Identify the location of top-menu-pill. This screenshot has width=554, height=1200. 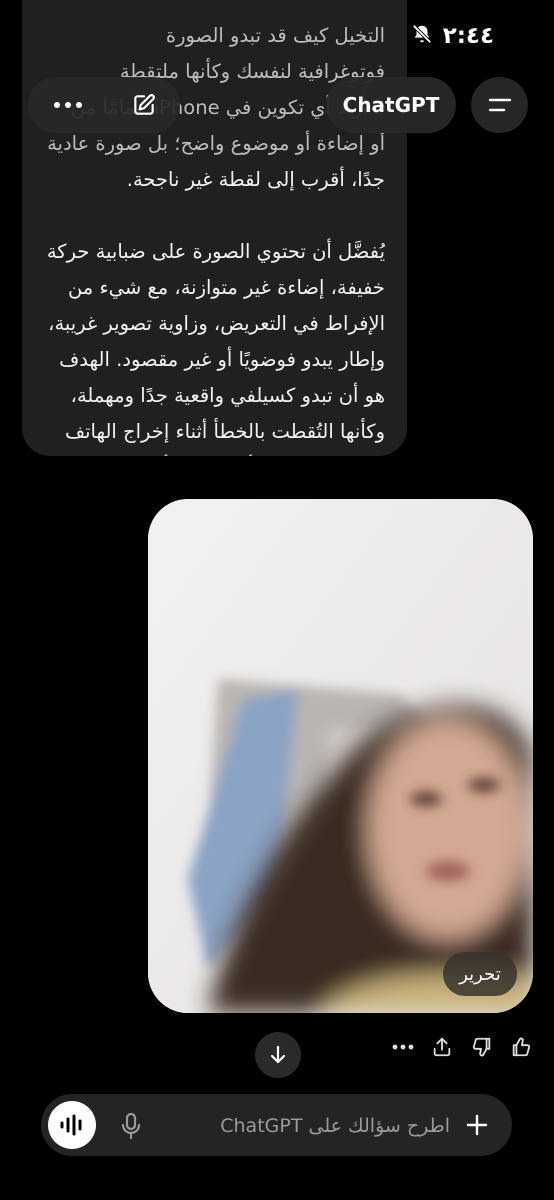
(104, 105).